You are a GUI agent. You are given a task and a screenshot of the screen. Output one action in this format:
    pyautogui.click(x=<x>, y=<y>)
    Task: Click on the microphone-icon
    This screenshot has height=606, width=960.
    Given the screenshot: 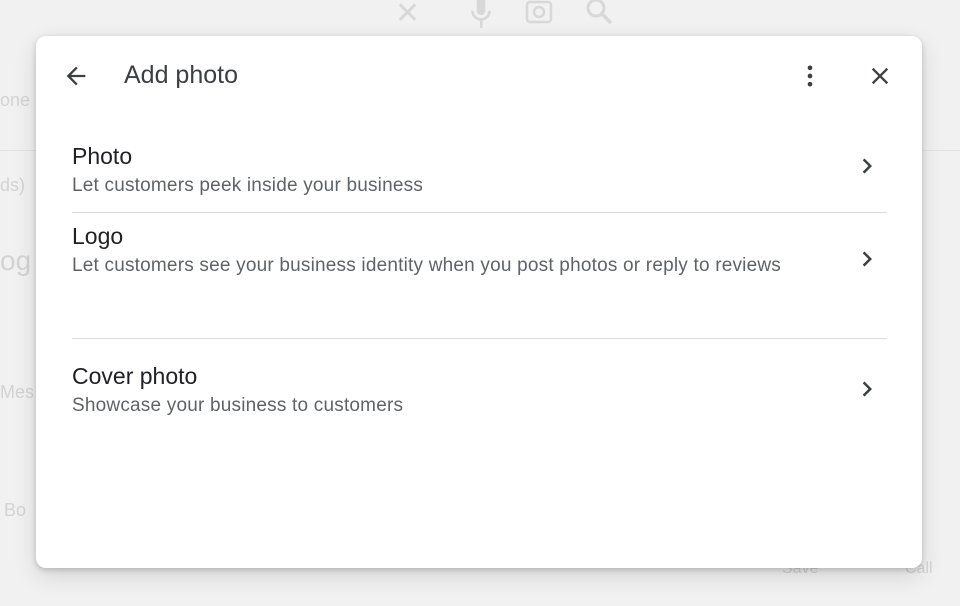 What is the action you would take?
    pyautogui.click(x=481, y=19)
    